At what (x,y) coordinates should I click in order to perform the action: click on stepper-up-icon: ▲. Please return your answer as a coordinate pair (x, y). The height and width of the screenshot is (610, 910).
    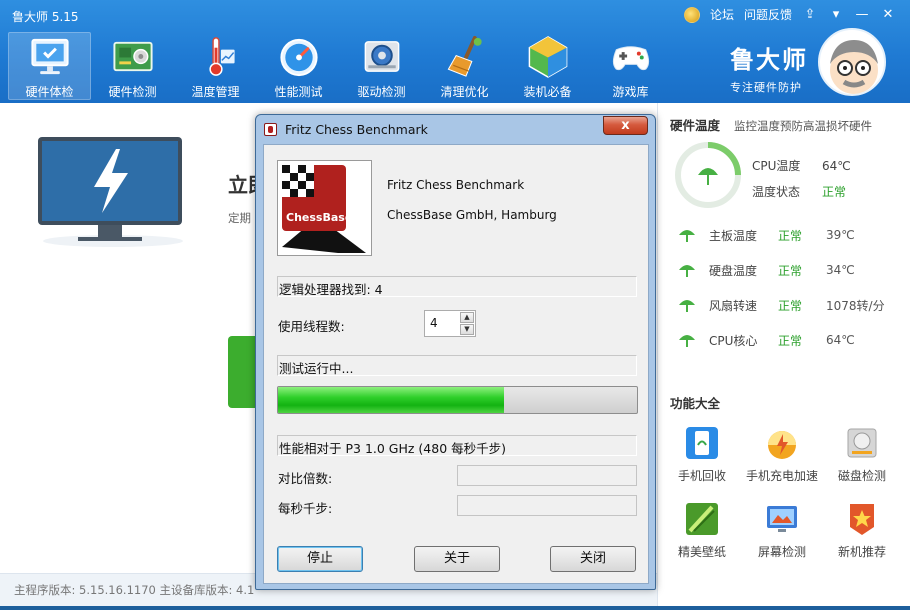
    Looking at the image, I should click on (467, 317).